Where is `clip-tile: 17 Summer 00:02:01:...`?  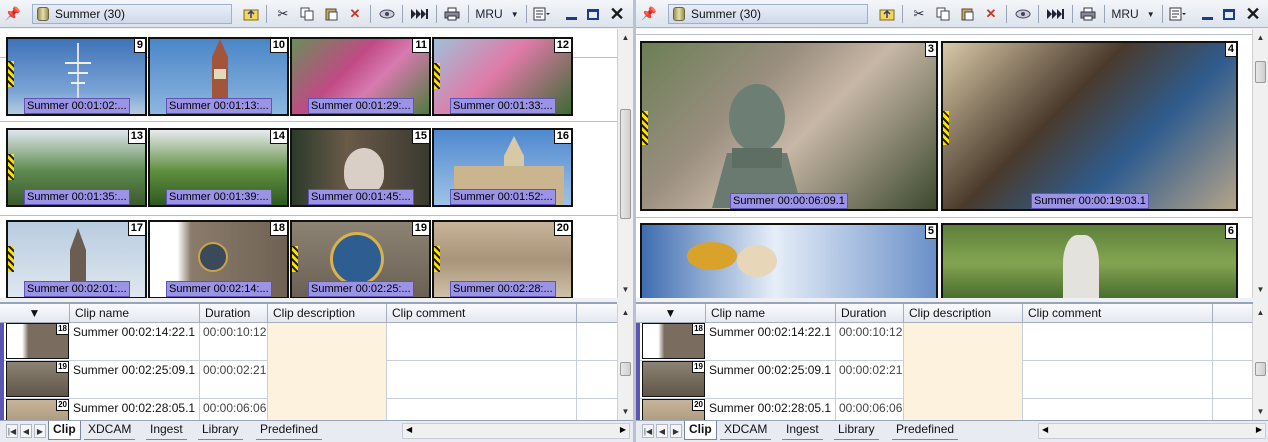
clip-tile: 17 Summer 00:02:01:... is located at coordinates (76, 259).